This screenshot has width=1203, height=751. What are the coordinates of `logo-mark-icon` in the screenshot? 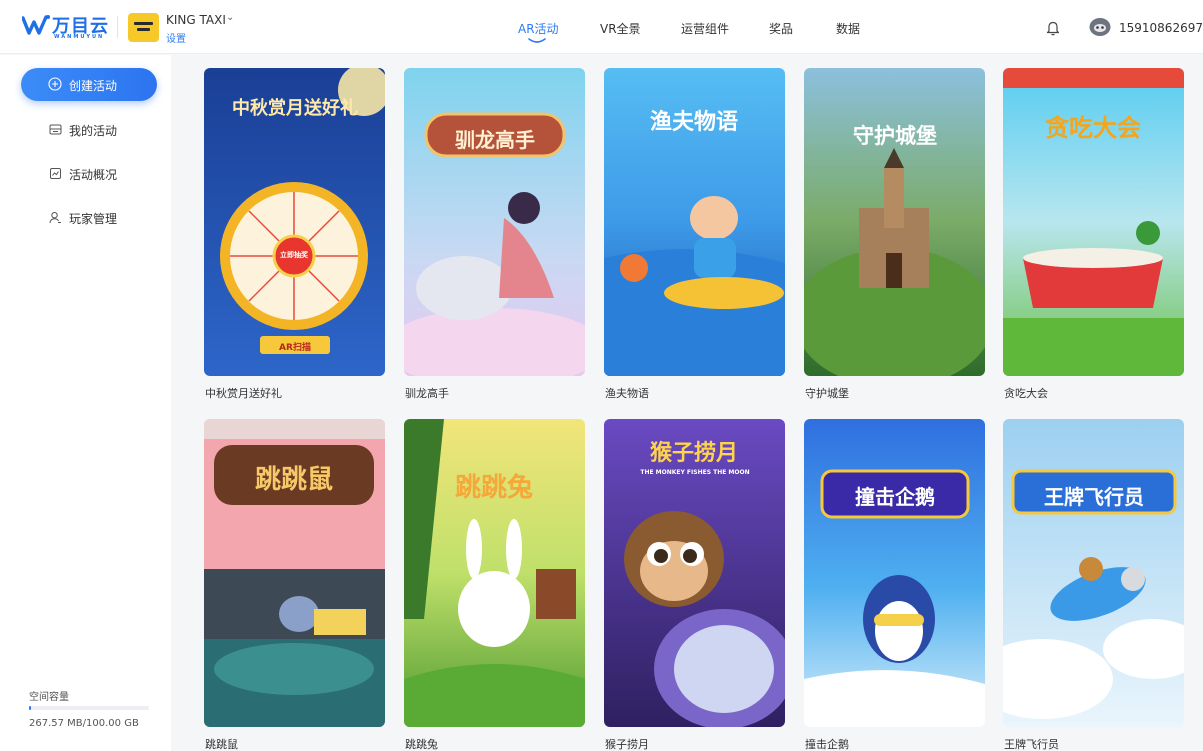 It's located at (36, 25).